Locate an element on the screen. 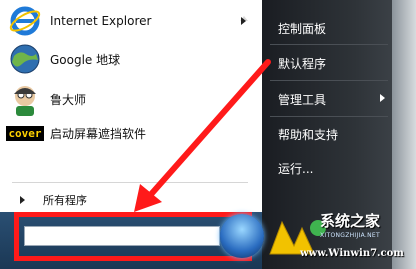  watermark-subtitle: XITONGZHIJIA.NET is located at coordinates (350, 235).